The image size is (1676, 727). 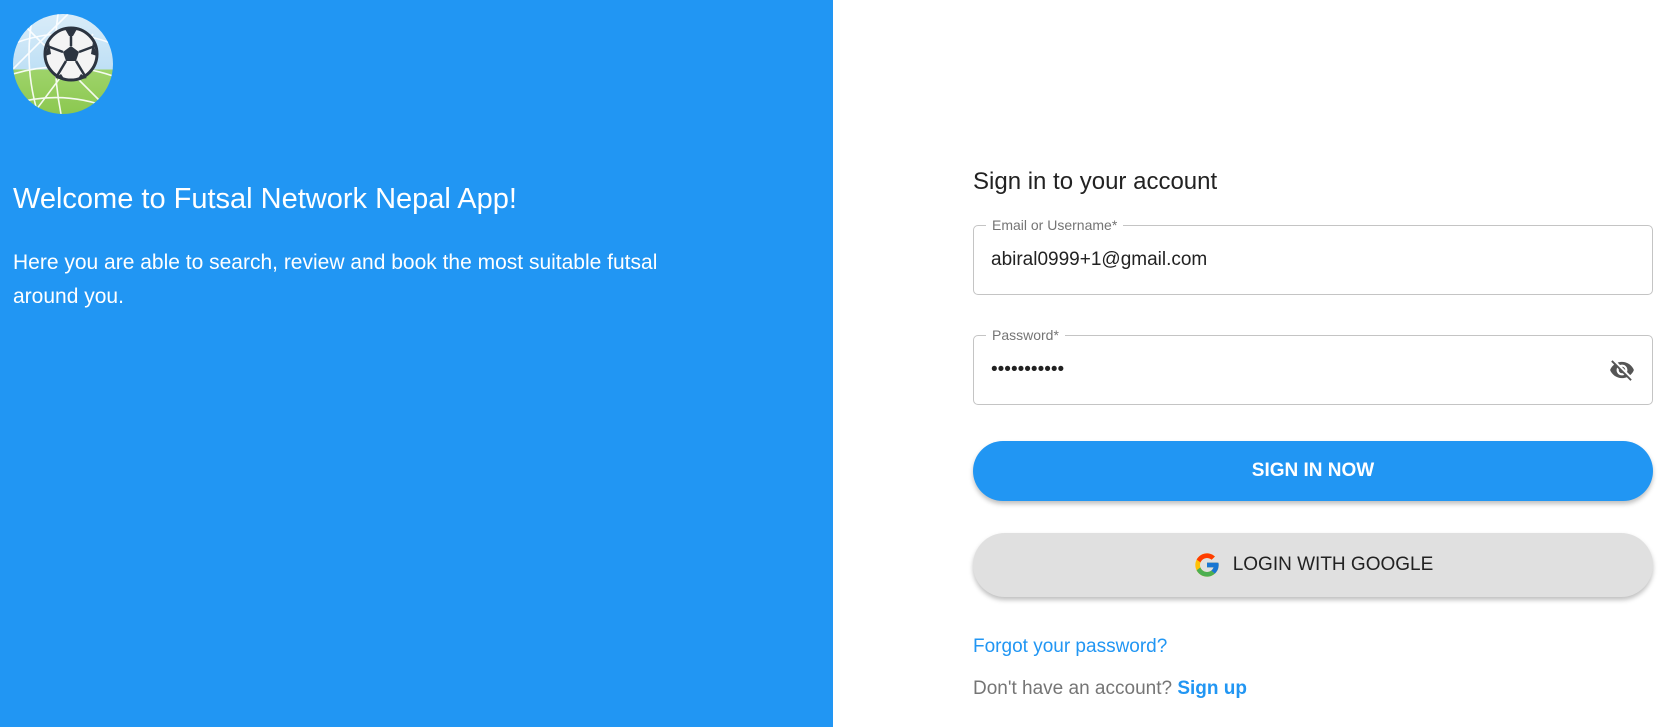 I want to click on google-login-button: LOGIN WITH GOOGLE, so click(x=1313, y=565).